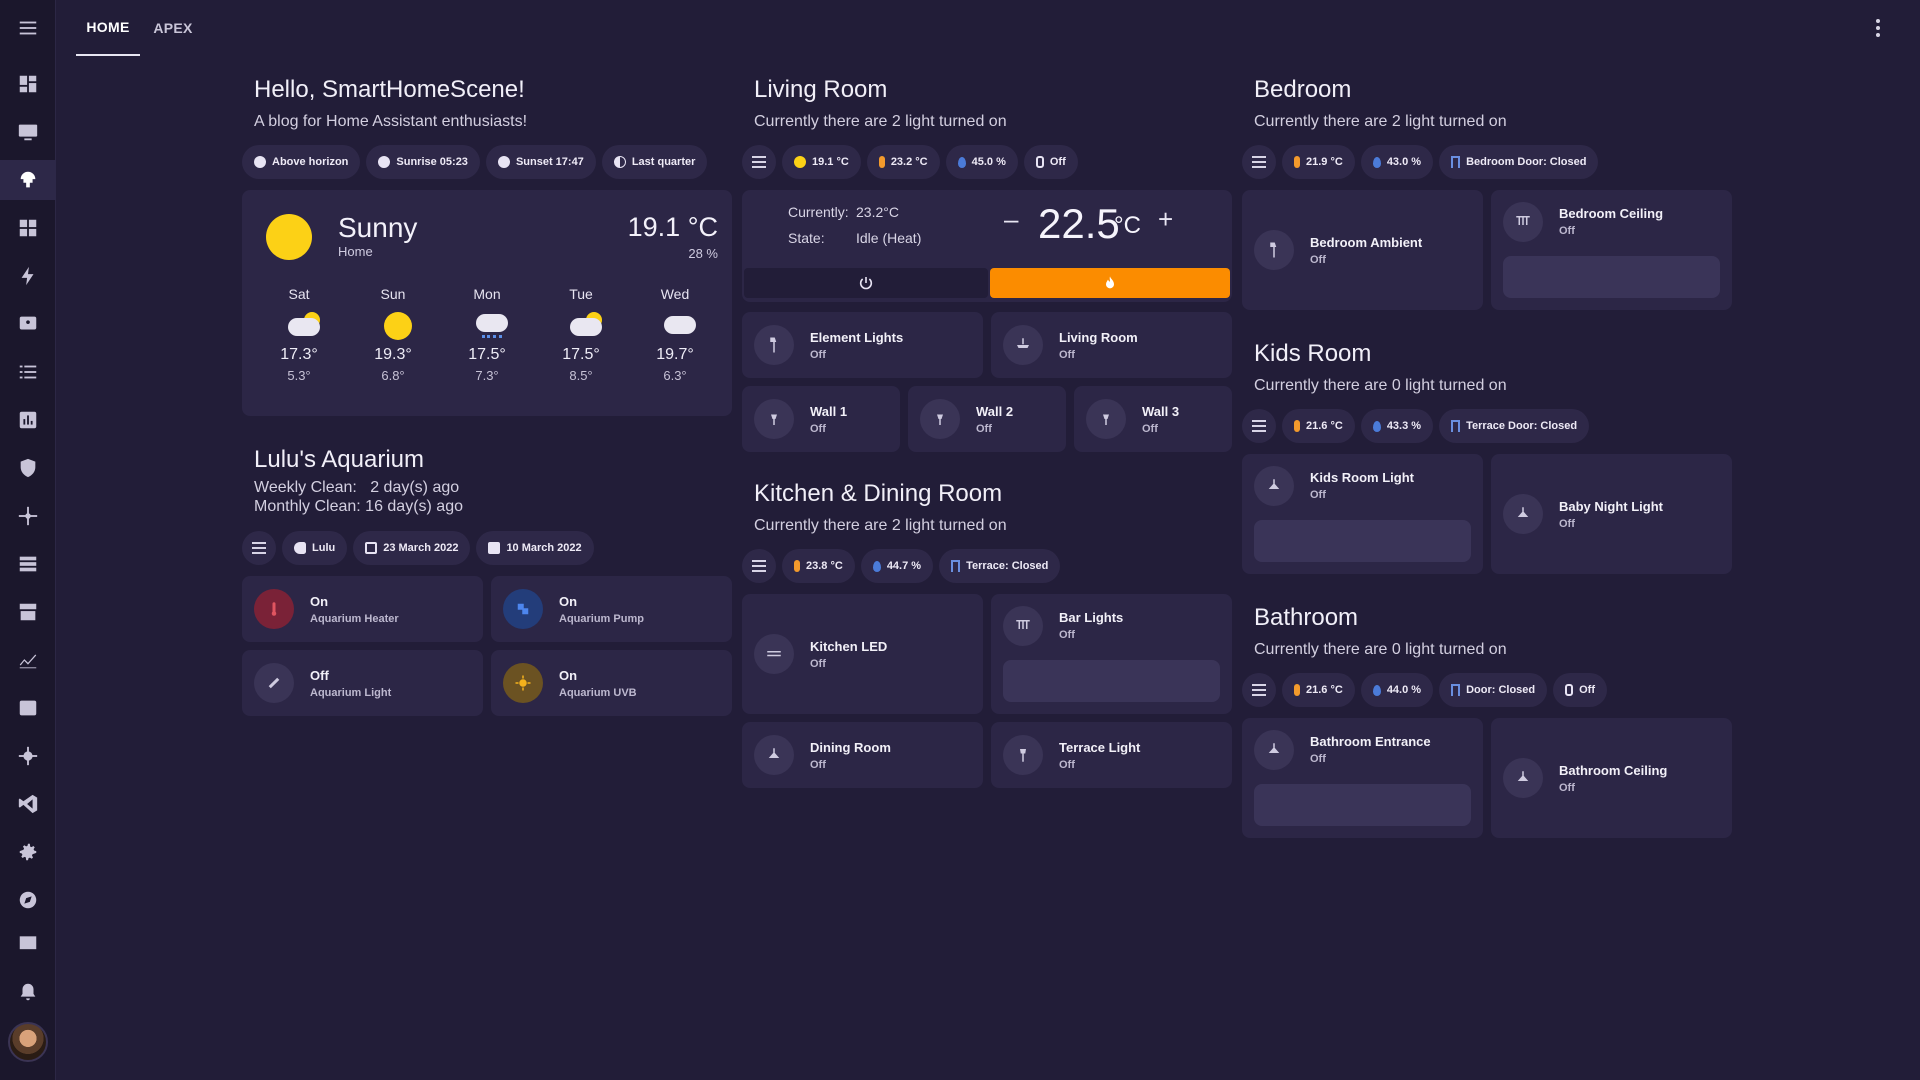  Describe the element at coordinates (1161, 411) in the screenshot. I see `tile-name: Wall 3` at that location.